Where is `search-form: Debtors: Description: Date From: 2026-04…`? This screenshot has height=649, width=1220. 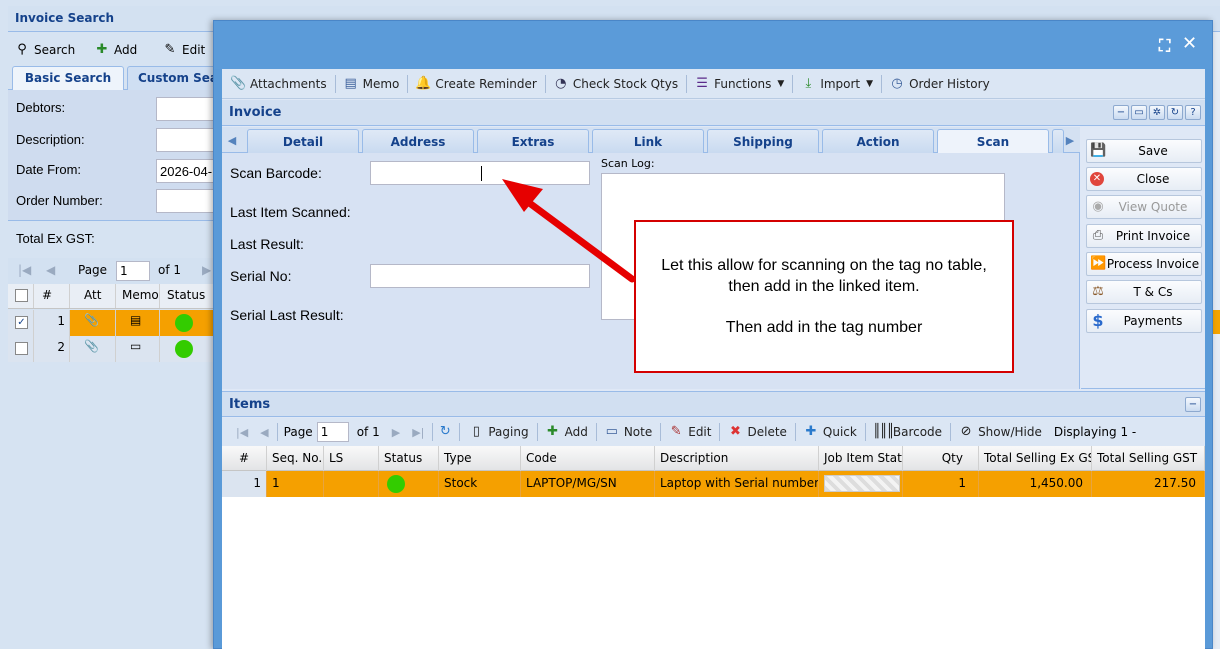
search-form: Debtors: Description: Date From: 2026-04… is located at coordinates (118, 155).